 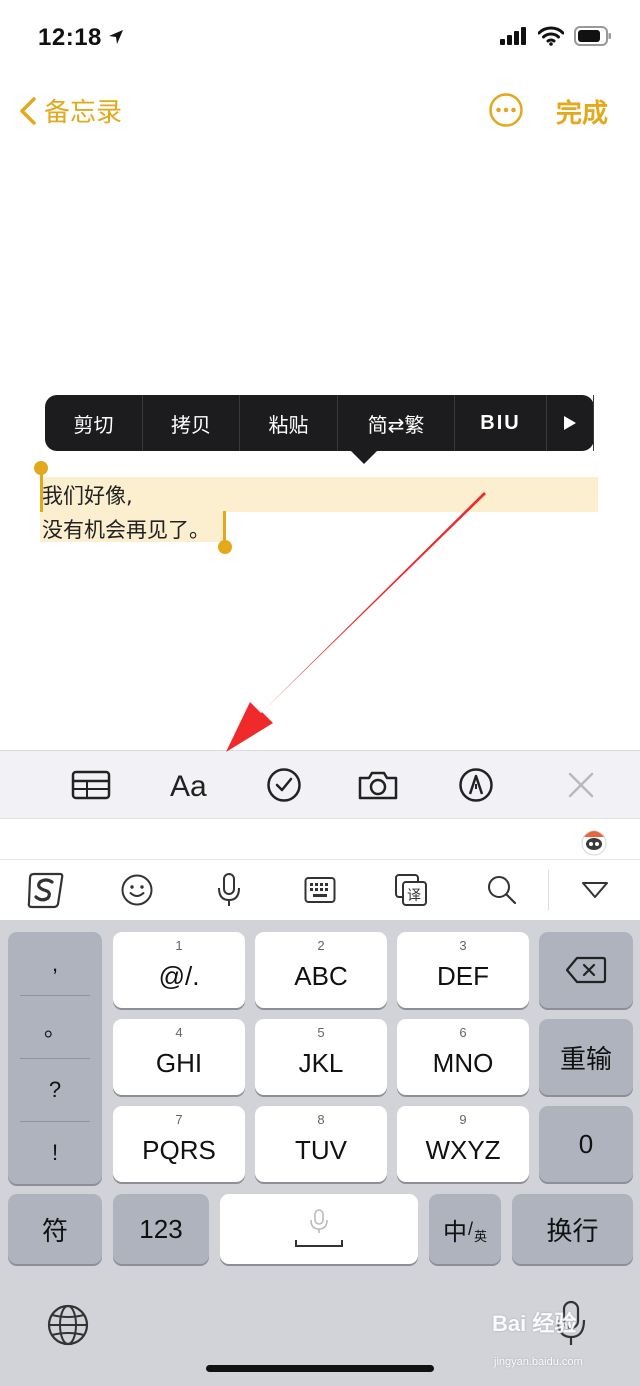 What do you see at coordinates (321, 1062) in the screenshot?
I see `key-label: JKL` at bounding box center [321, 1062].